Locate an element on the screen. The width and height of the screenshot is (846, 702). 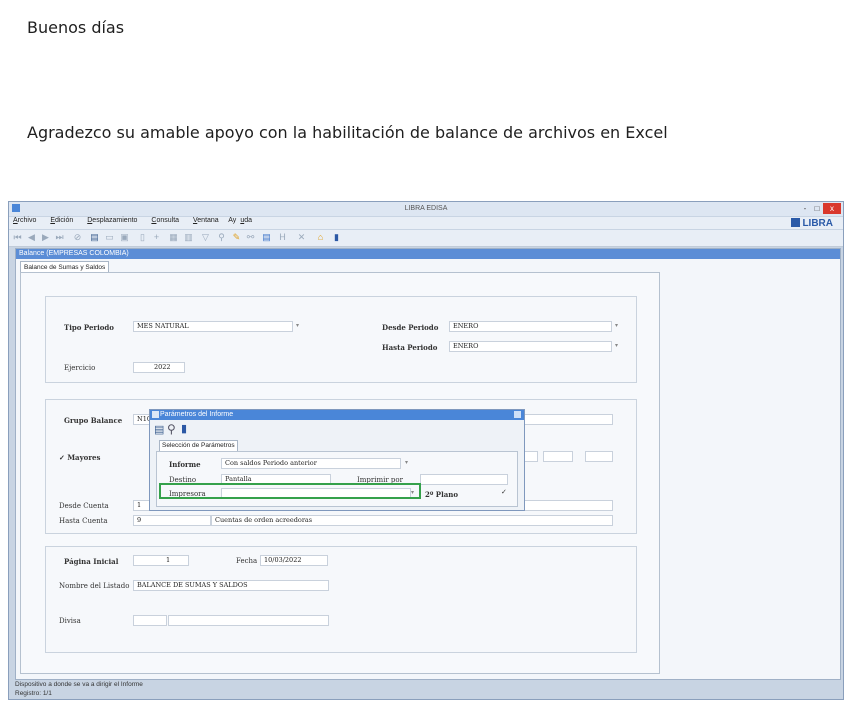
ejercicio-input: 2022 is located at coordinates (159, 367).